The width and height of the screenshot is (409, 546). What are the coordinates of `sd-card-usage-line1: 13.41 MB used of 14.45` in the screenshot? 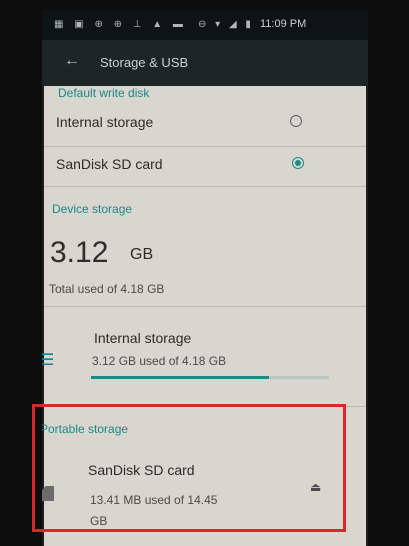 It's located at (154, 500).